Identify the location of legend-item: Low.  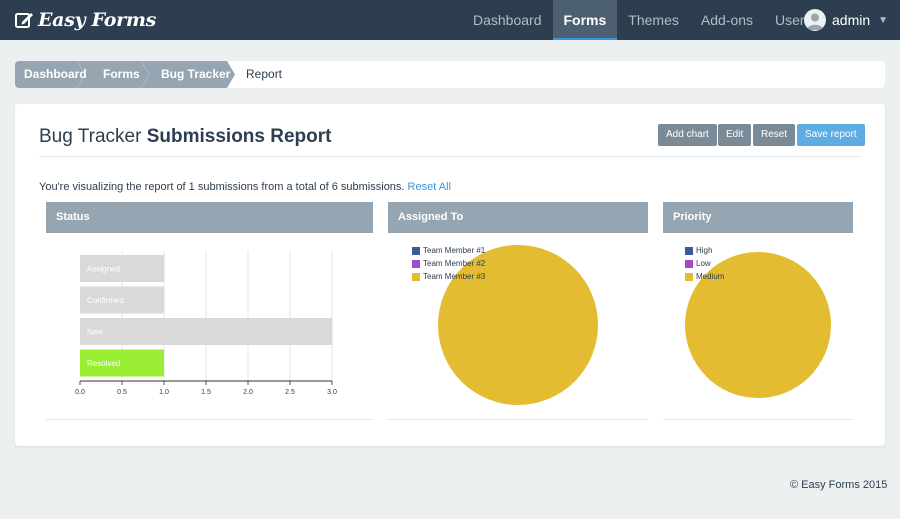
(704, 263).